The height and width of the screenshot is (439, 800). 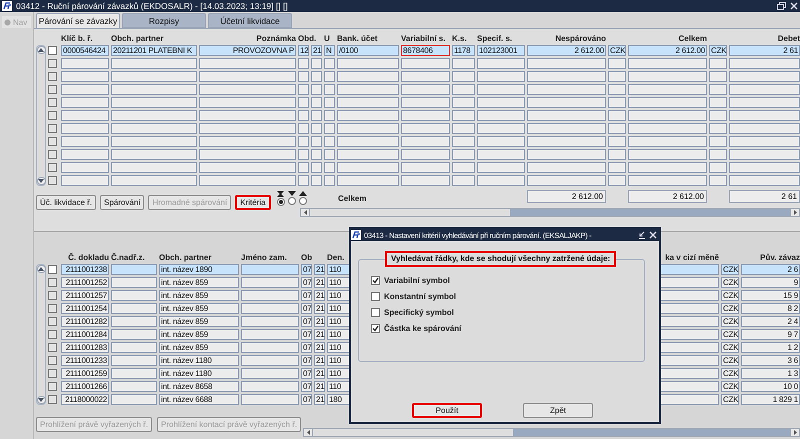 I want to click on column-header: U, so click(x=327, y=39).